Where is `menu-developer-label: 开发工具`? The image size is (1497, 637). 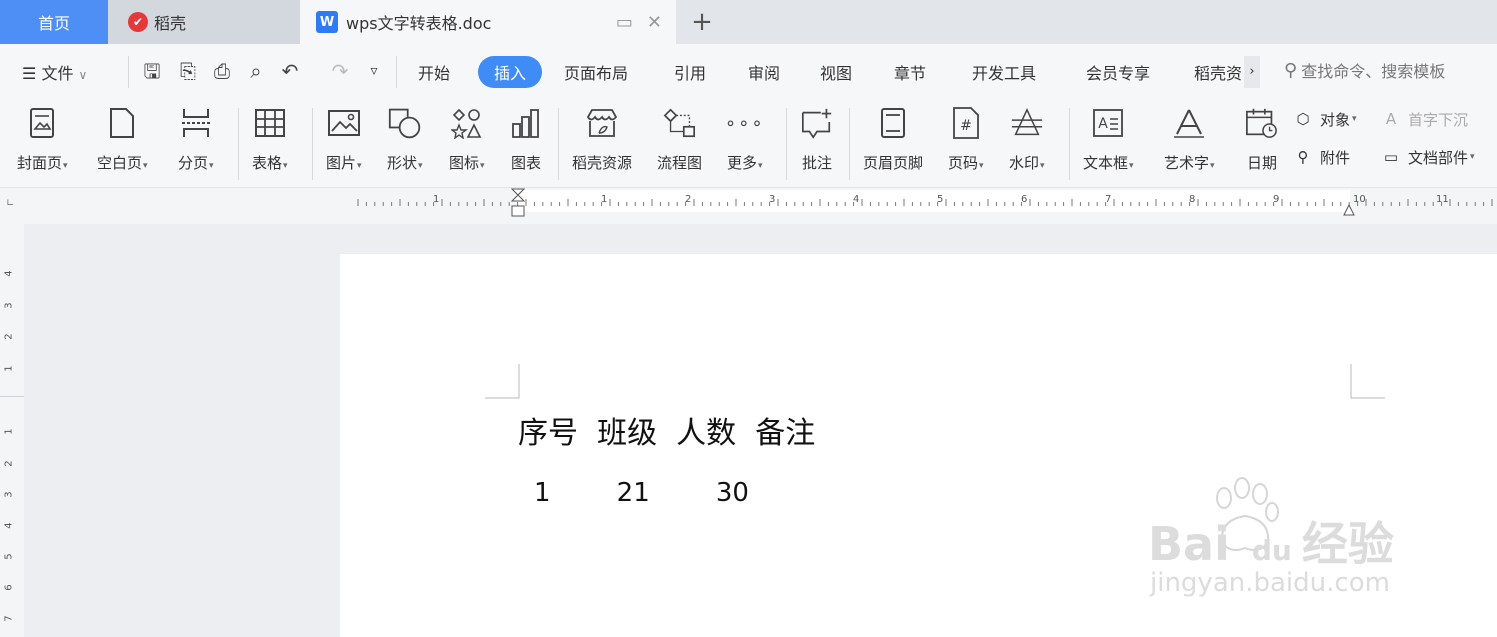
menu-developer-label: 开发工具 is located at coordinates (1004, 73).